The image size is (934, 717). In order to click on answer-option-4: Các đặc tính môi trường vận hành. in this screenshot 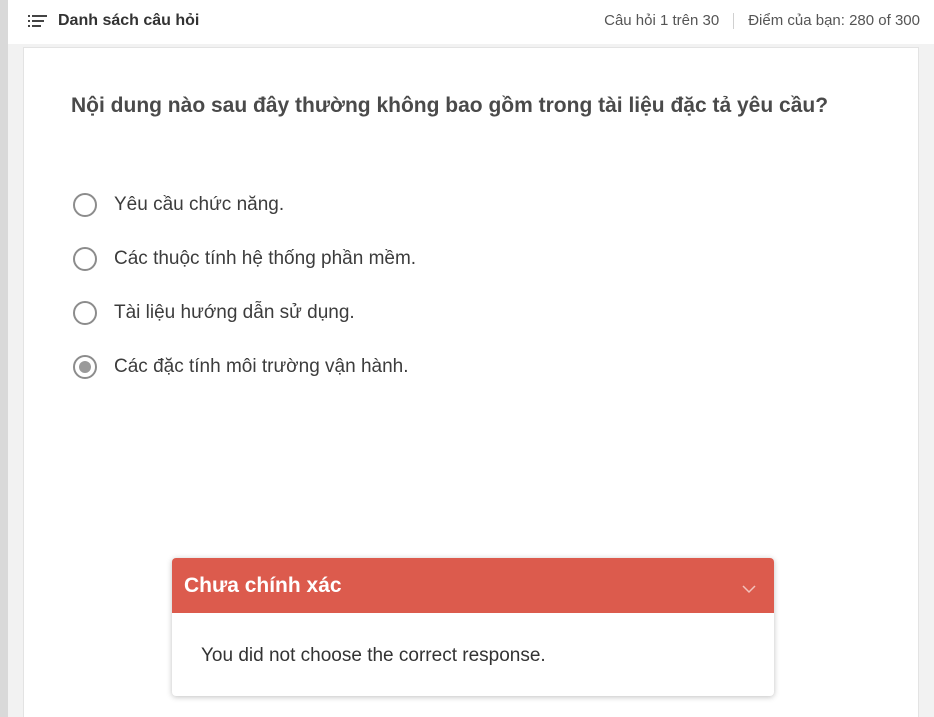, I will do `click(244, 367)`.